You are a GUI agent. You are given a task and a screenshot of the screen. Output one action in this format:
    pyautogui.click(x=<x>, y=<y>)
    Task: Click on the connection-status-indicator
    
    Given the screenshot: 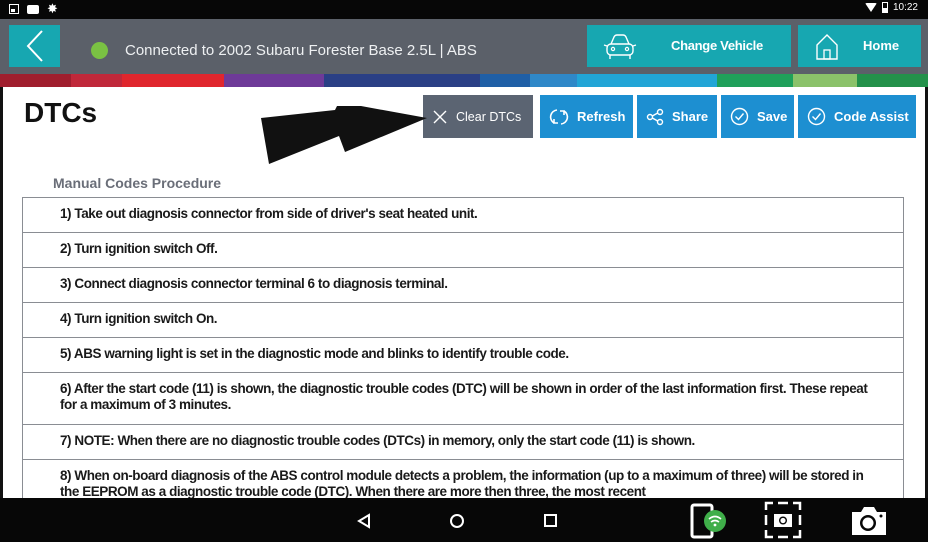 What is the action you would take?
    pyautogui.click(x=99, y=50)
    